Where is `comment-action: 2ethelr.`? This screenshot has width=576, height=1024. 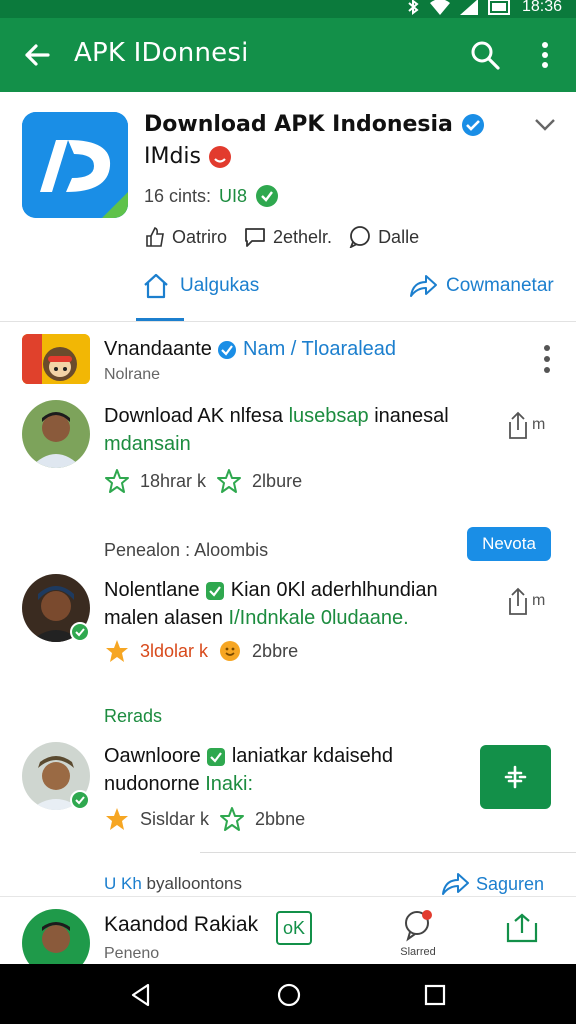 comment-action: 2ethelr. is located at coordinates (287, 237).